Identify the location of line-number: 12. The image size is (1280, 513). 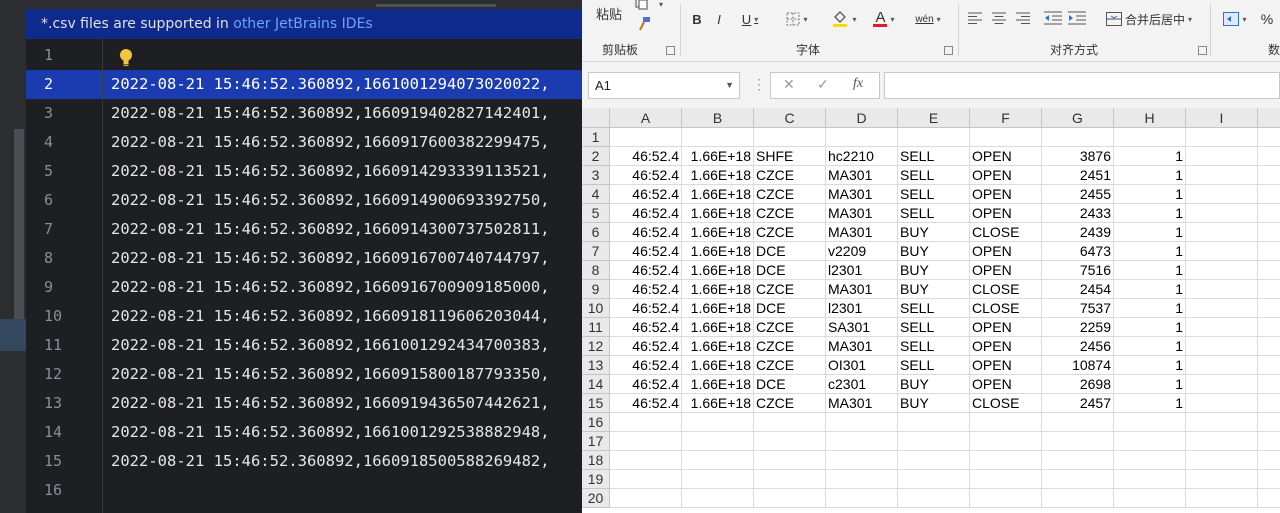
(64, 374).